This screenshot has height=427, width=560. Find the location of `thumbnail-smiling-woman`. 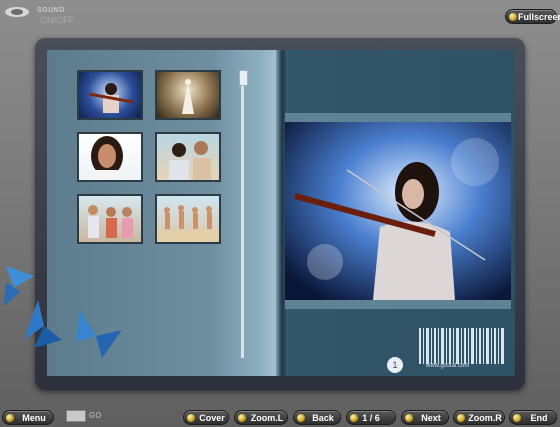

thumbnail-smiling-woman is located at coordinates (110, 157).